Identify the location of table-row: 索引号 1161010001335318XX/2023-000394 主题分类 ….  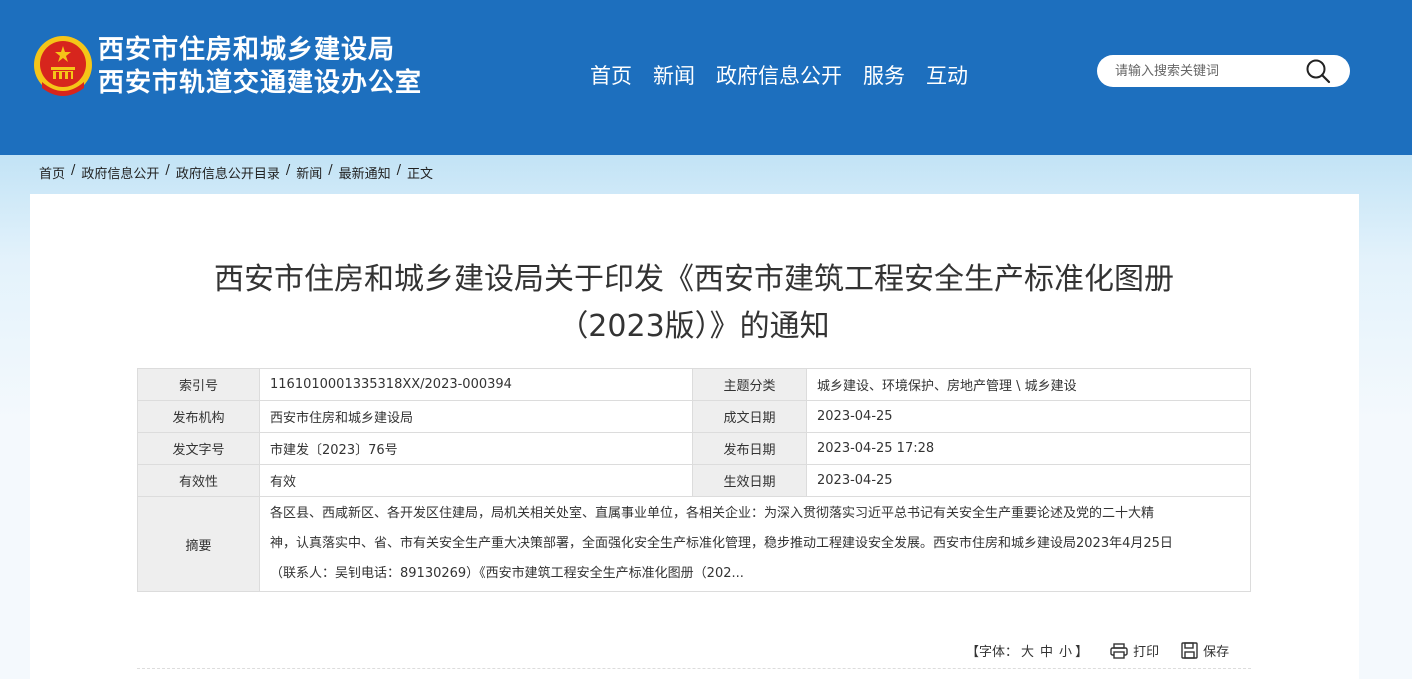
(694, 384).